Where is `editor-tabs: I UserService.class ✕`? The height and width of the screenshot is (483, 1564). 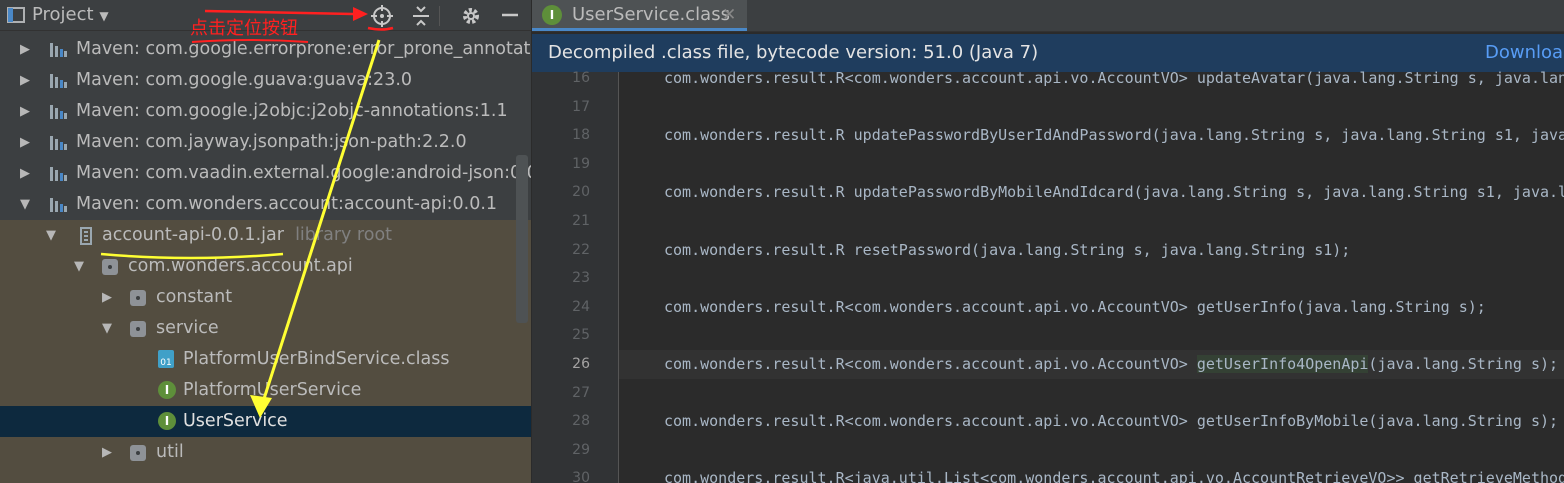 editor-tabs: I UserService.class ✕ is located at coordinates (1048, 16).